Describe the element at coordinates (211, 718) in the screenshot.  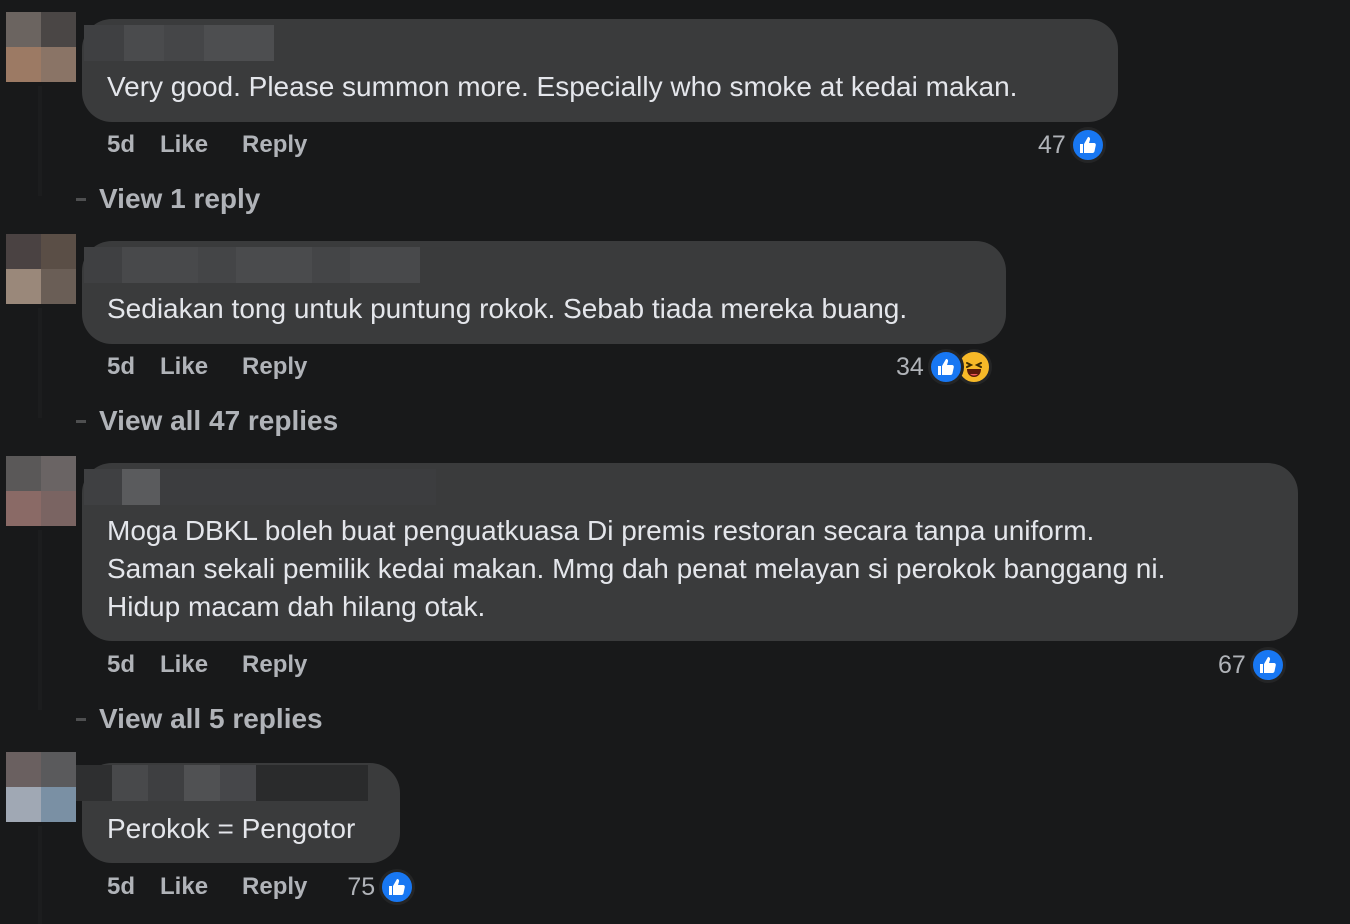
I see `view-replies-label: View all 5 replies` at that location.